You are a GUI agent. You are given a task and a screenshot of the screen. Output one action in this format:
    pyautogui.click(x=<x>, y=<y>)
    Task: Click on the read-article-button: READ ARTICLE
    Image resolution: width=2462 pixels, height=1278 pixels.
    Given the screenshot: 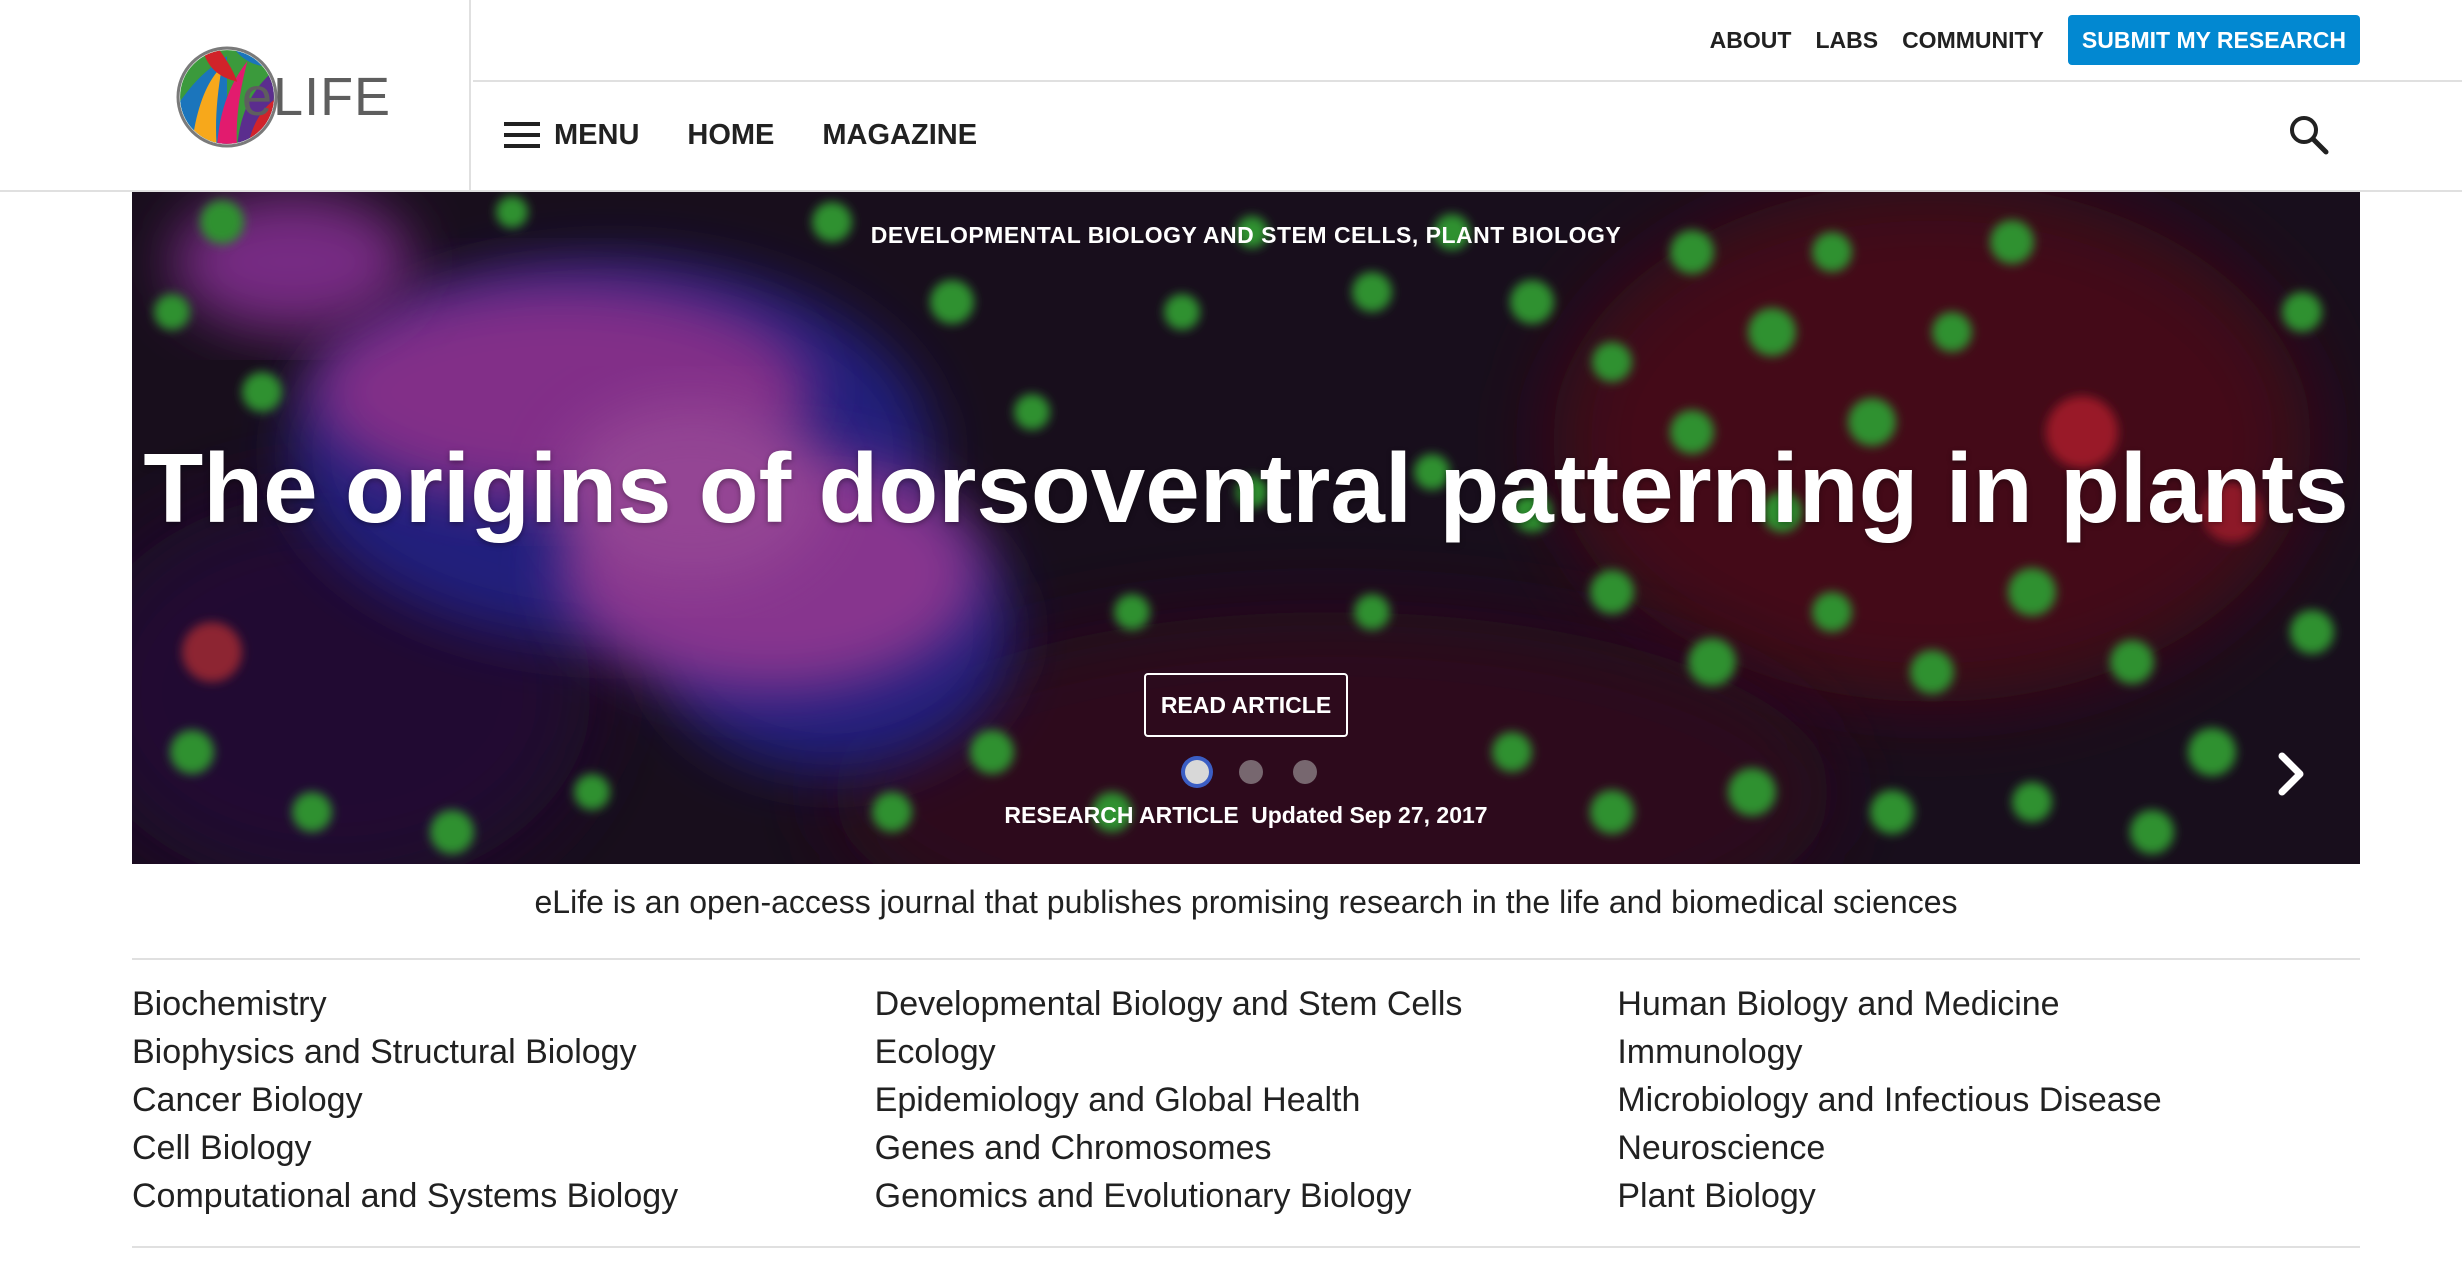 What is the action you would take?
    pyautogui.click(x=1246, y=705)
    